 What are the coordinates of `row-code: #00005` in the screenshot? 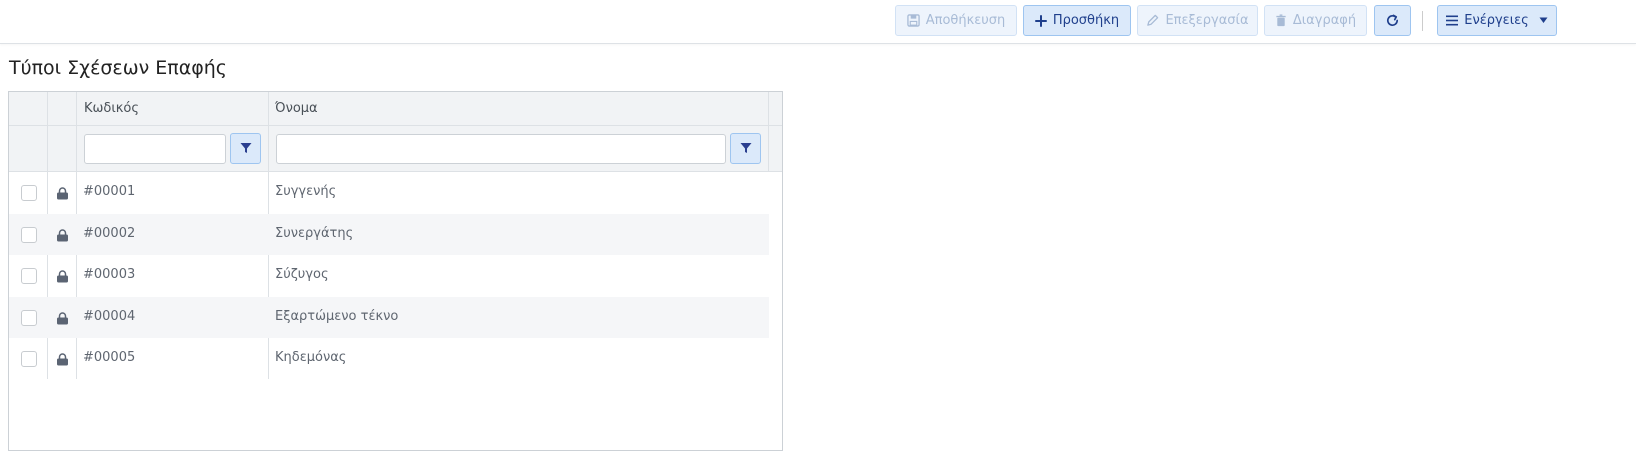 It's located at (109, 357).